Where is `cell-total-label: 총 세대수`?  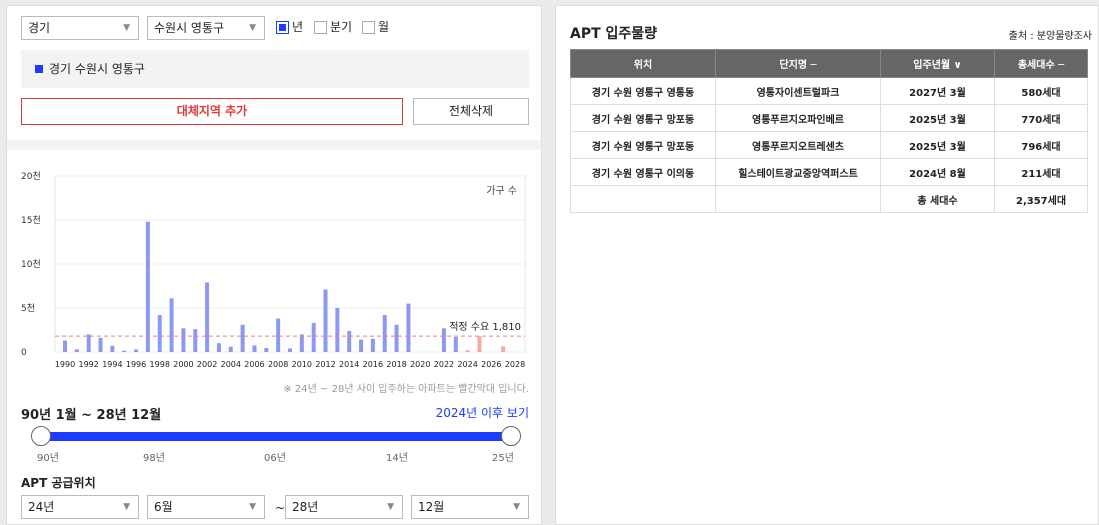 cell-total-label: 총 세대수 is located at coordinates (937, 199).